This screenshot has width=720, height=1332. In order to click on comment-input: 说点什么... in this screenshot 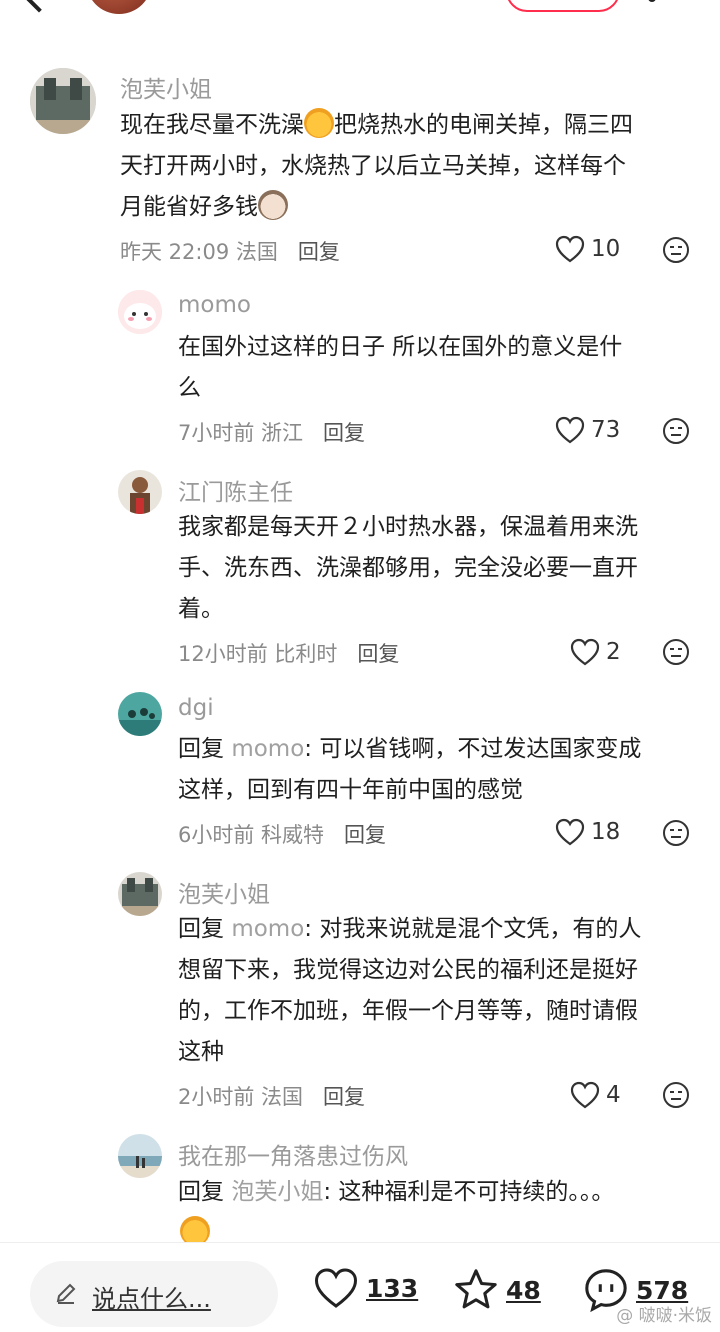, I will do `click(154, 1294)`.